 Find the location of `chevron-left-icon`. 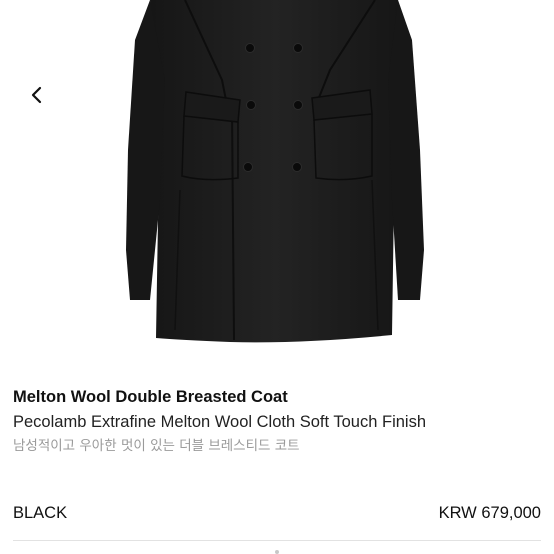

chevron-left-icon is located at coordinates (36, 95).